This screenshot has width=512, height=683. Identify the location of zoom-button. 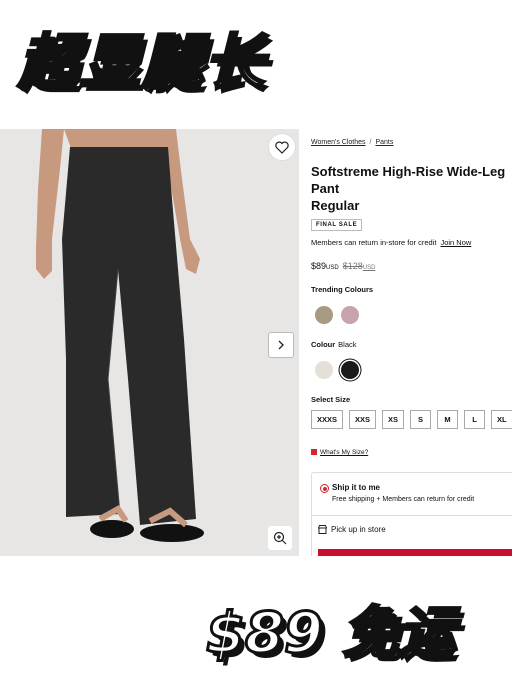
(280, 538).